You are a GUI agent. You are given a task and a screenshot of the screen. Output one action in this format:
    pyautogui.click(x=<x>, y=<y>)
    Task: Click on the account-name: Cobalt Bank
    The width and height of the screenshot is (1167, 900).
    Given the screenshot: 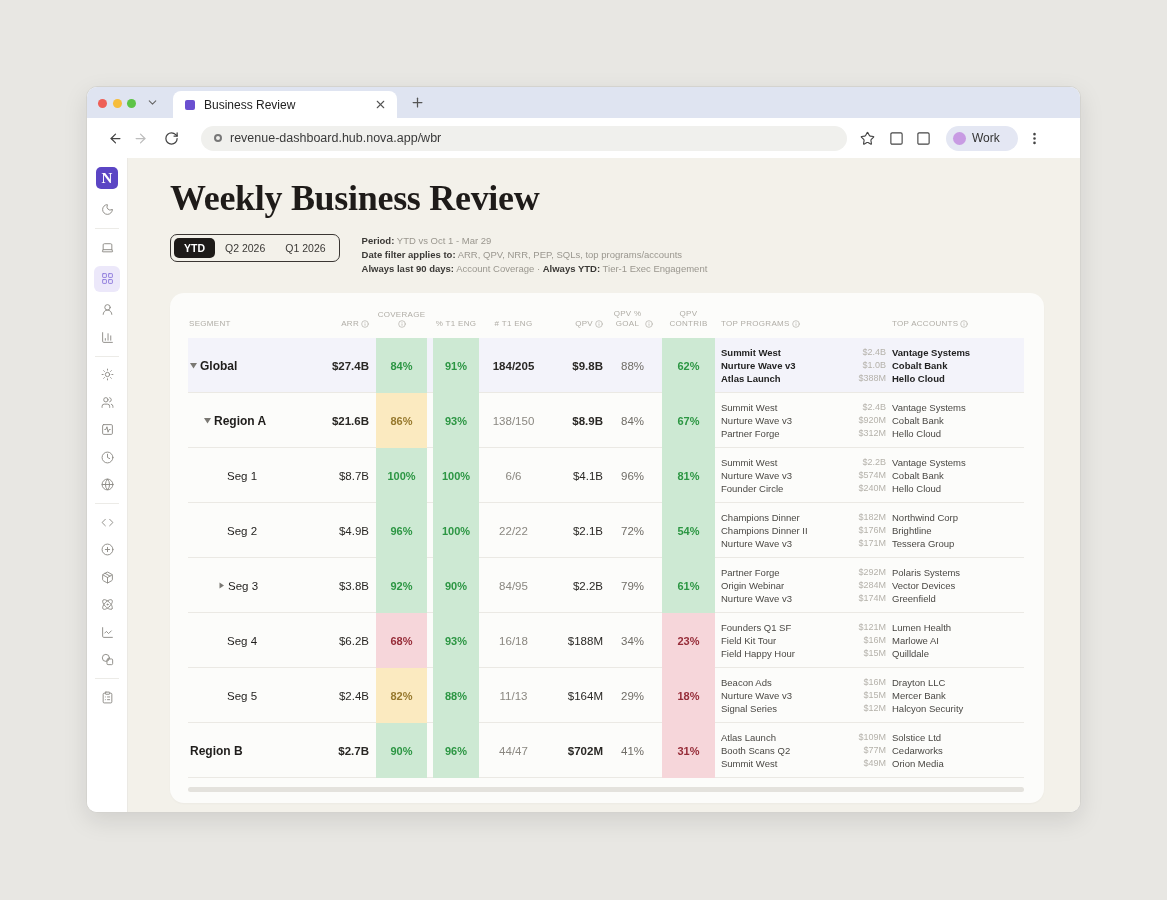 What is the action you would take?
    pyautogui.click(x=918, y=420)
    